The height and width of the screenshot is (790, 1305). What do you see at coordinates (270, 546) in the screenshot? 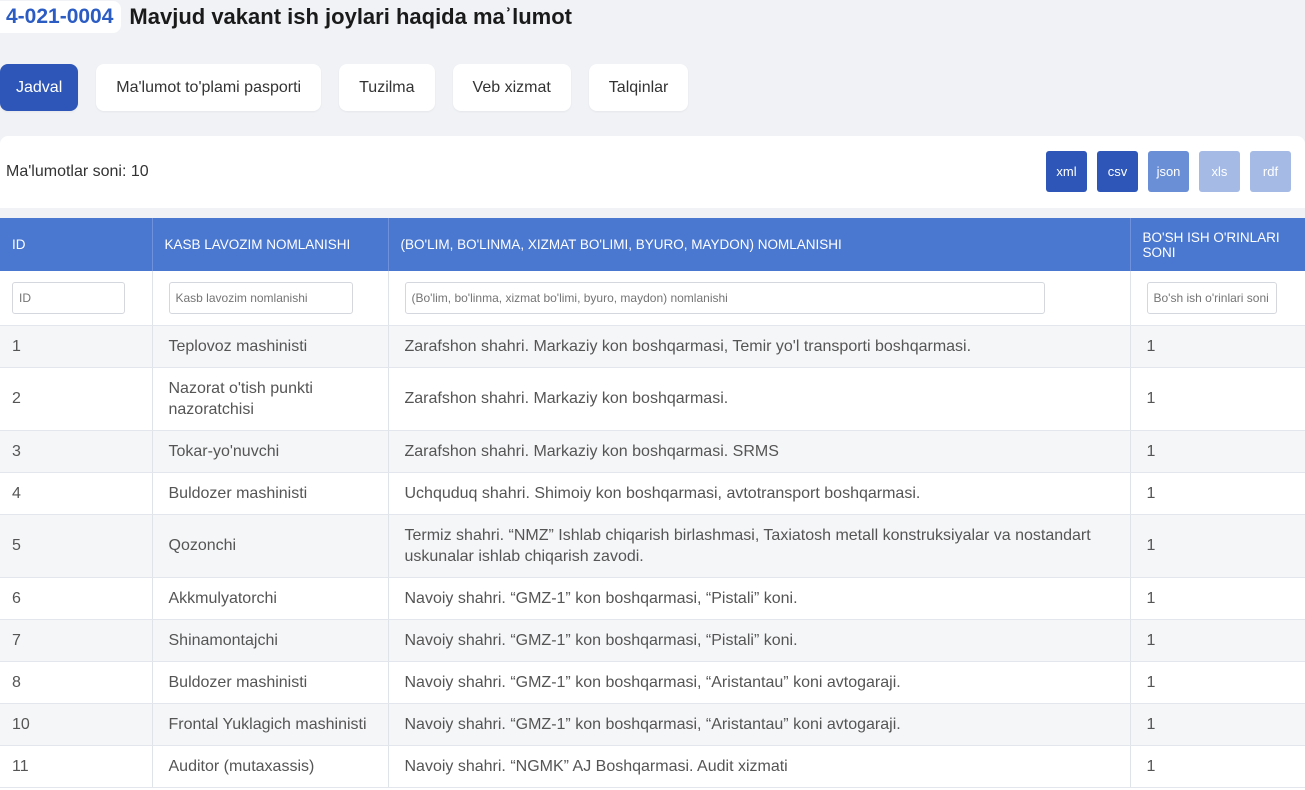
I see `cell-kasb: Qozonchi` at bounding box center [270, 546].